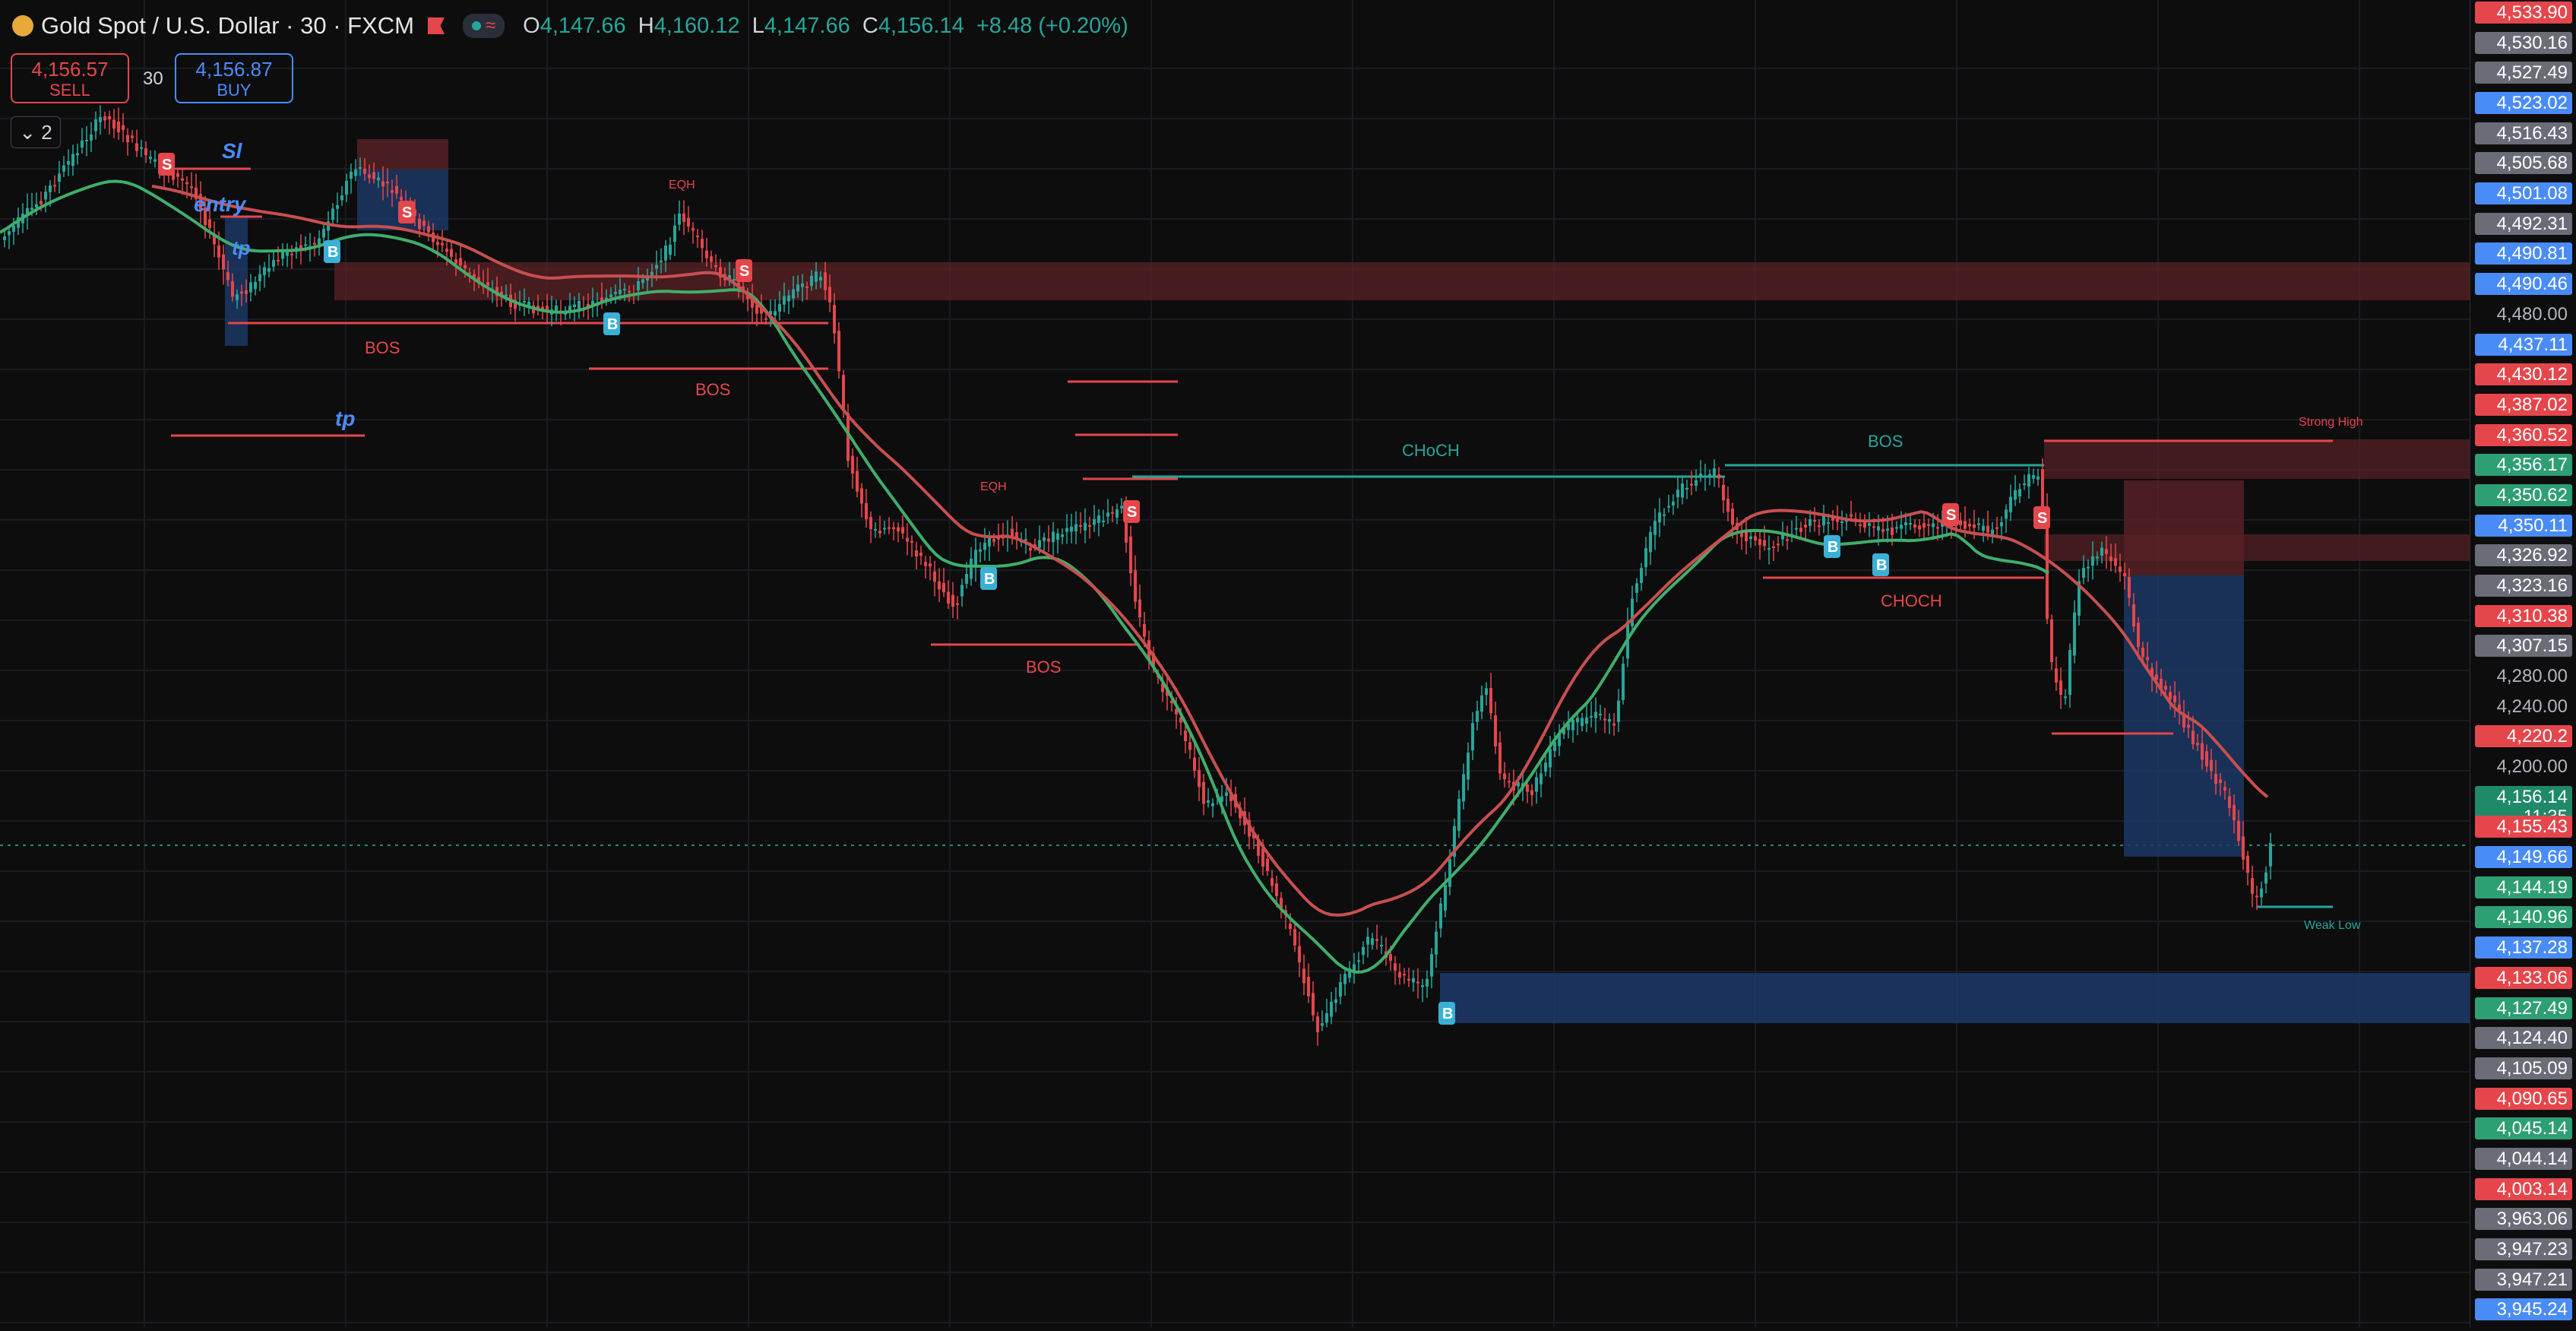  I want to click on price-scale-label: 4,200.00, so click(2532, 766).